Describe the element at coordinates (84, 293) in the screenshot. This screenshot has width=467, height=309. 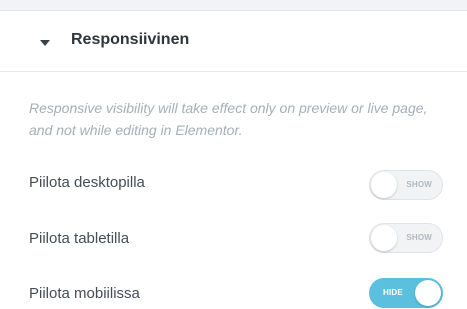
I see `hide-mobile-label: Piilota mobiilissa` at that location.